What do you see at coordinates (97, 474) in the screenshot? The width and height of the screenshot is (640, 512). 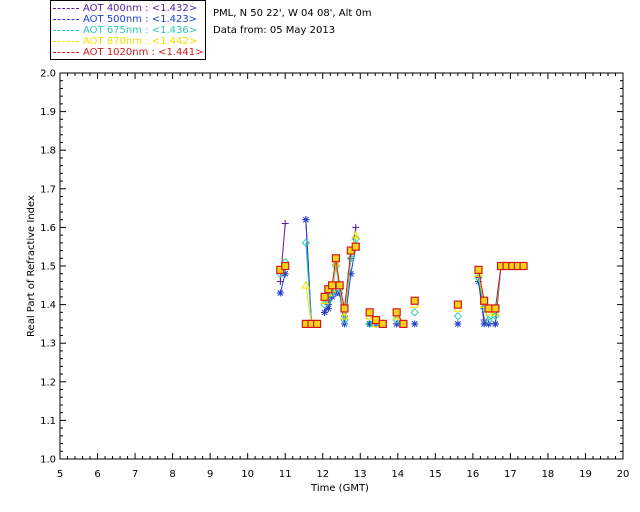 I see `x-tick-label: 6` at bounding box center [97, 474].